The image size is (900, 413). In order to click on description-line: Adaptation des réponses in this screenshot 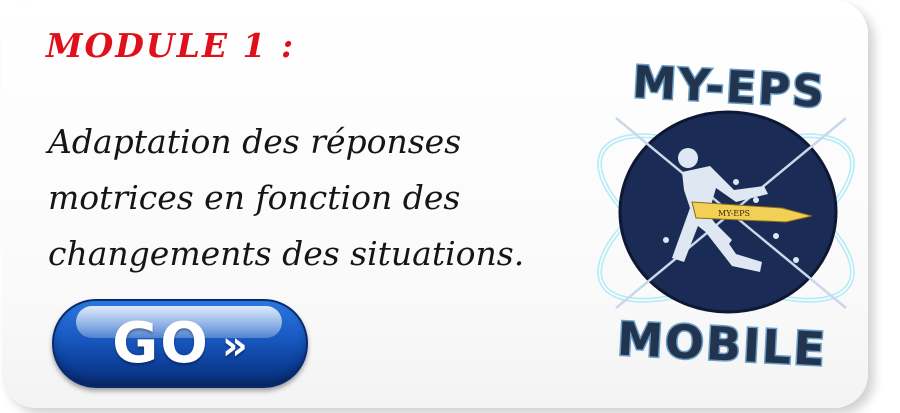, I will do `click(255, 141)`.